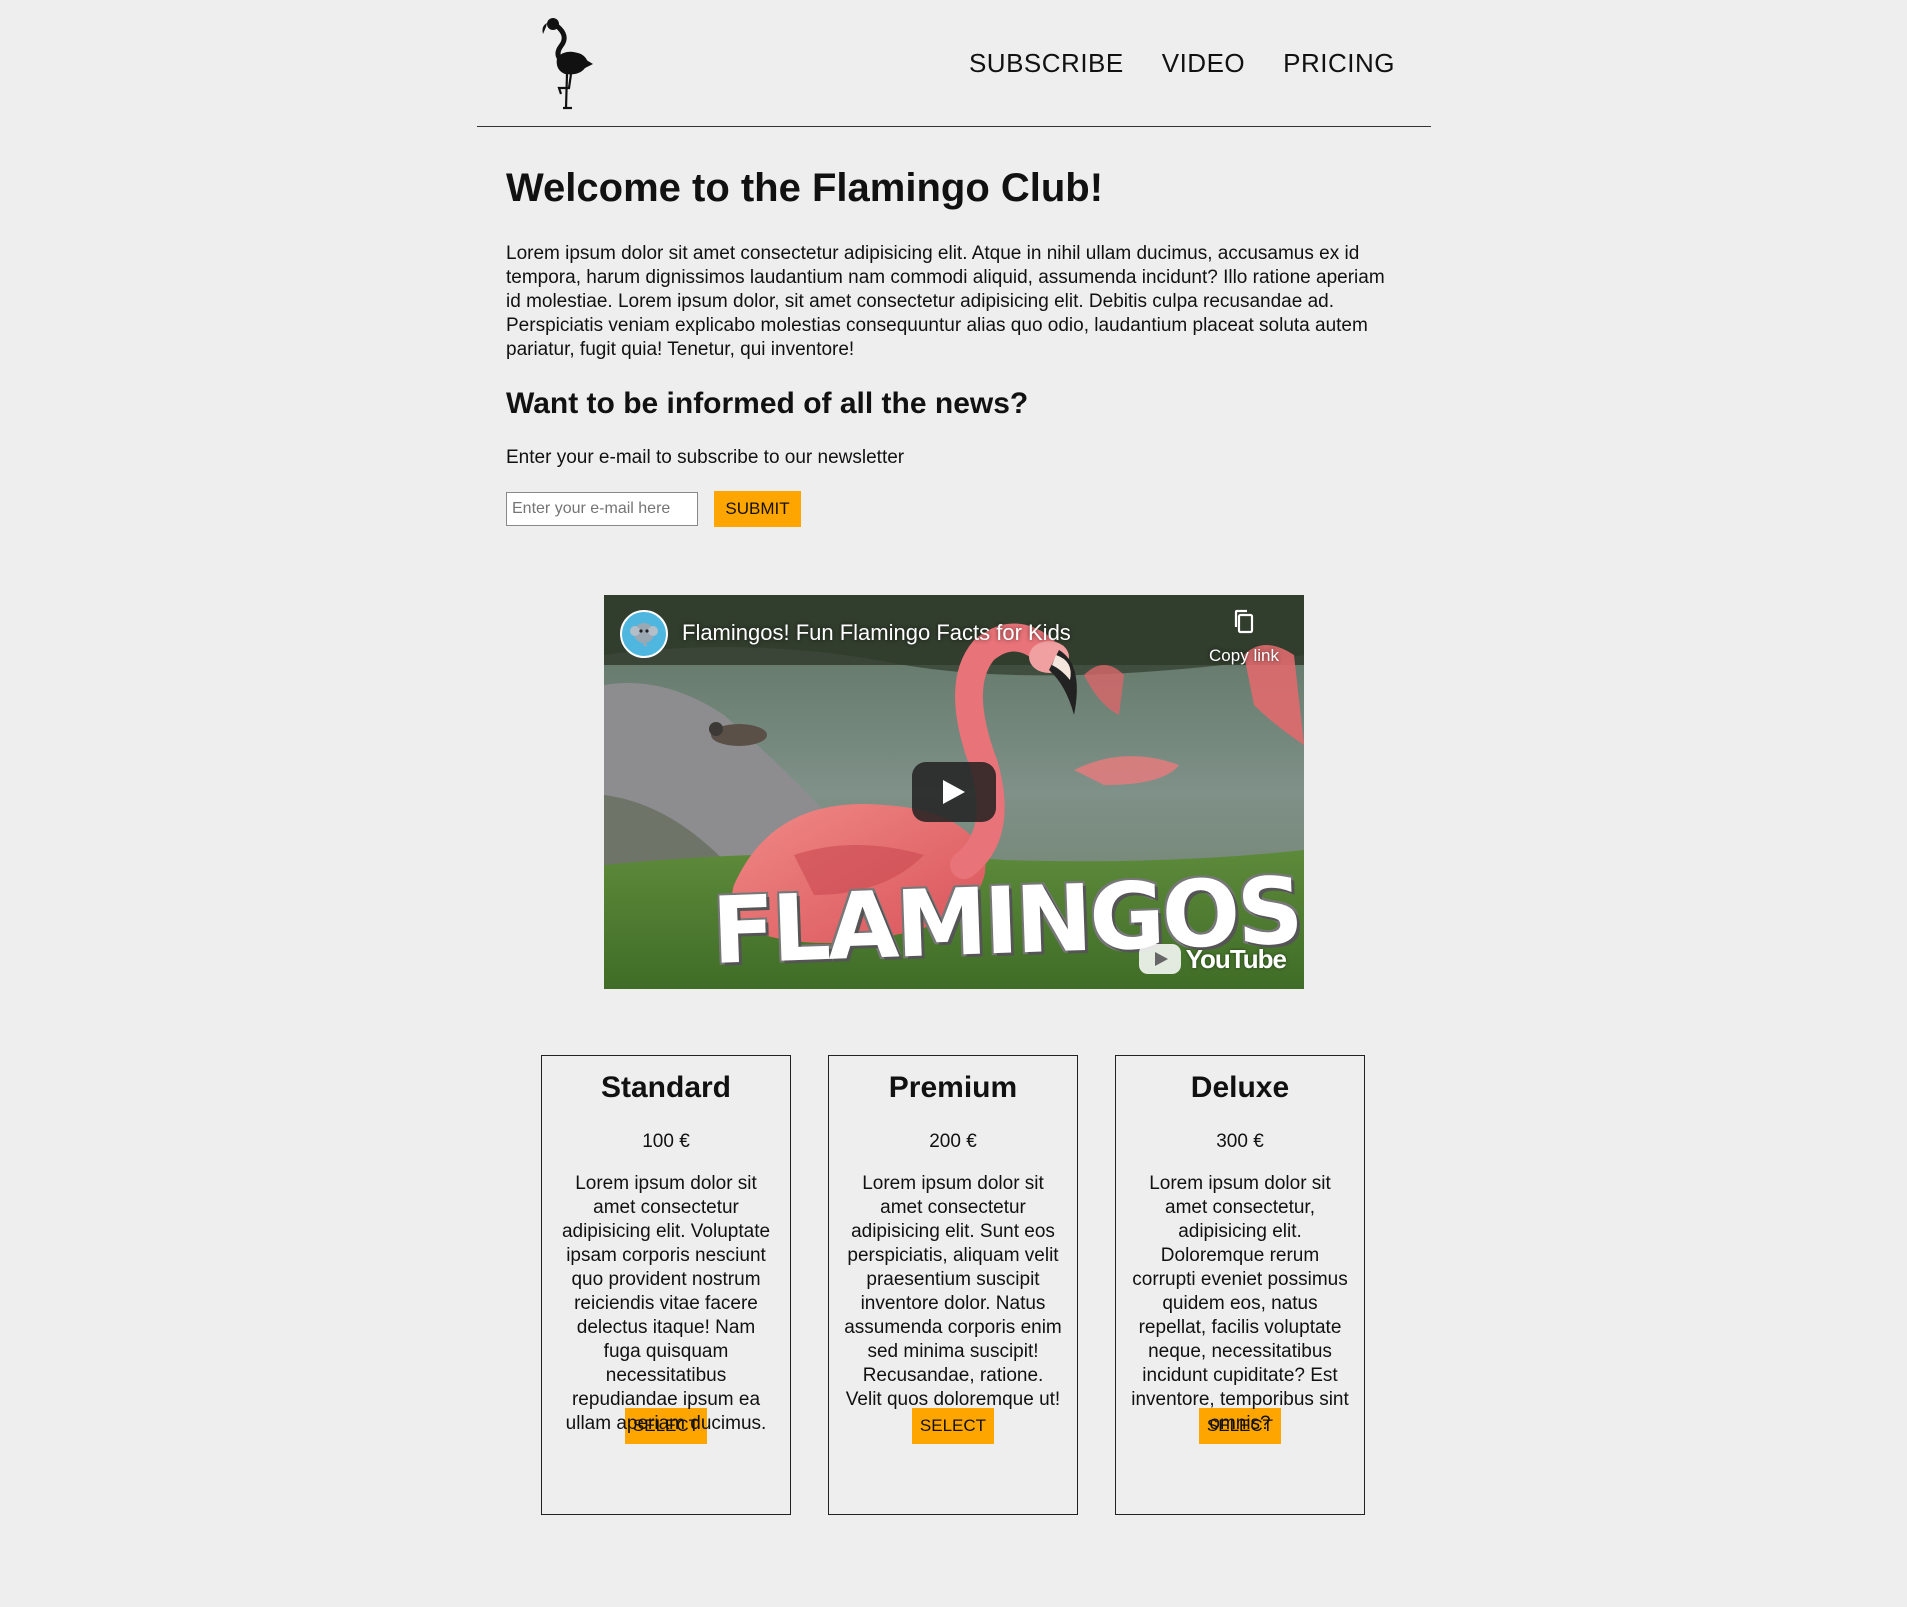 The height and width of the screenshot is (1607, 1907). I want to click on video-title: Flamingos! Fun Flamingo Facts for Kids, so click(876, 633).